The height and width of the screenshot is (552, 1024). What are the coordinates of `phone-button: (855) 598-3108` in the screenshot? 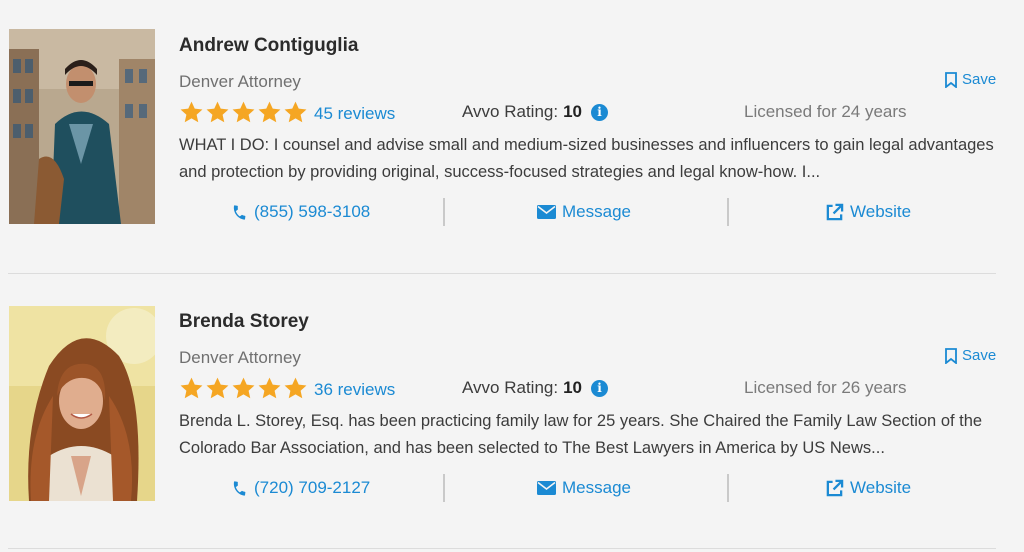 It's located at (300, 212).